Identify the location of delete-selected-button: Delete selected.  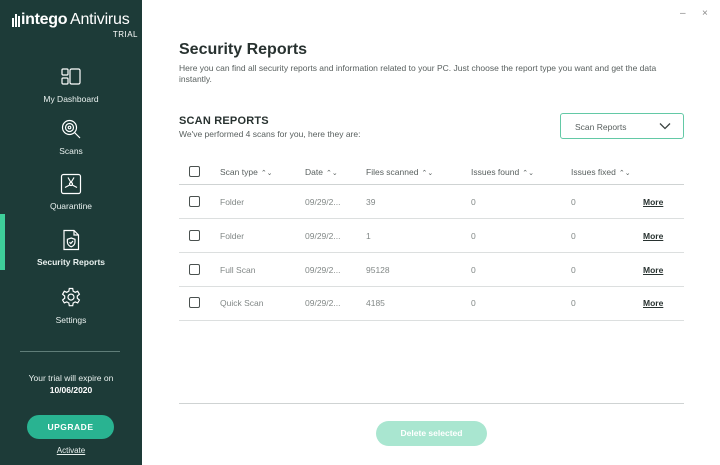
(431, 433).